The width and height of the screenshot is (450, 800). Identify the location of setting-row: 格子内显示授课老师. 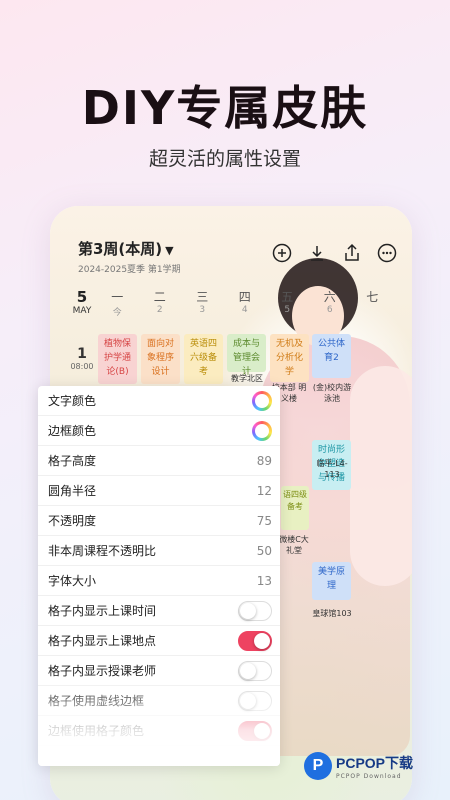
(159, 671).